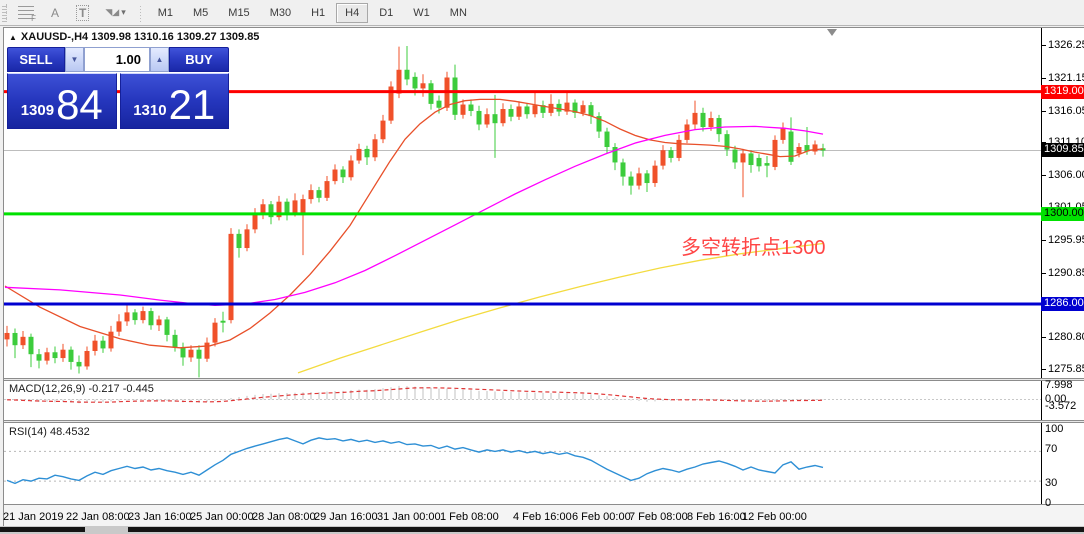 Image resolution: width=1084 pixels, height=534 pixels. What do you see at coordinates (318, 13) in the screenshot?
I see `timeframe-button-h1: H1` at bounding box center [318, 13].